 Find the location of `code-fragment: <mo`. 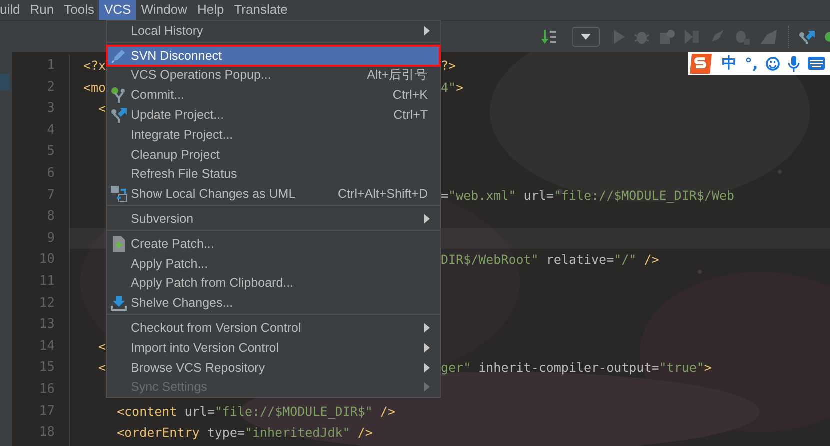

code-fragment: <mo is located at coordinates (94, 87).